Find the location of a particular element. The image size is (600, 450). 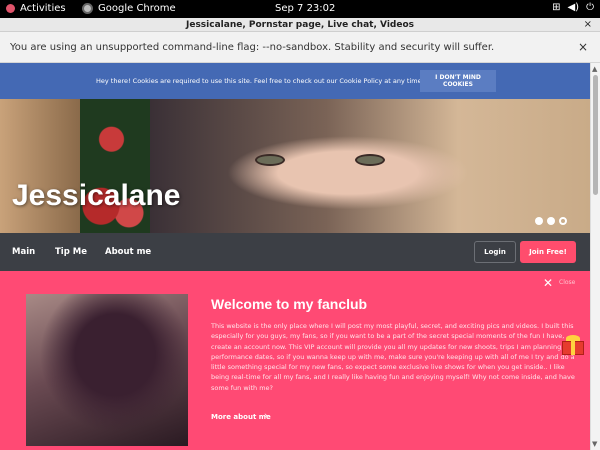

slider-dot-3-active is located at coordinates (563, 221).